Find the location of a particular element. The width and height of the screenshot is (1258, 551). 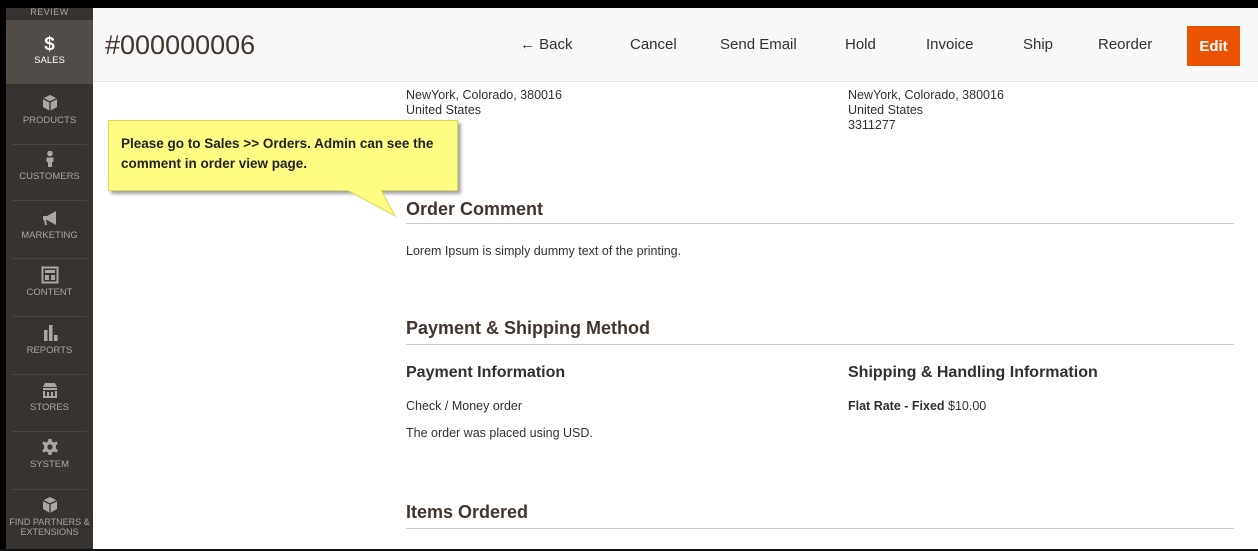

sidebar-item-marketing: MARKETING is located at coordinates (49, 225).